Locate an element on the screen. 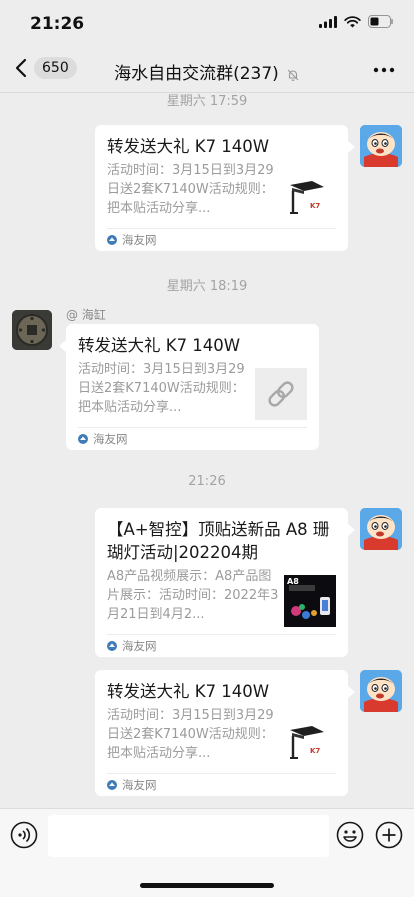 The image size is (414, 897). status-time: 21:26 is located at coordinates (57, 24).